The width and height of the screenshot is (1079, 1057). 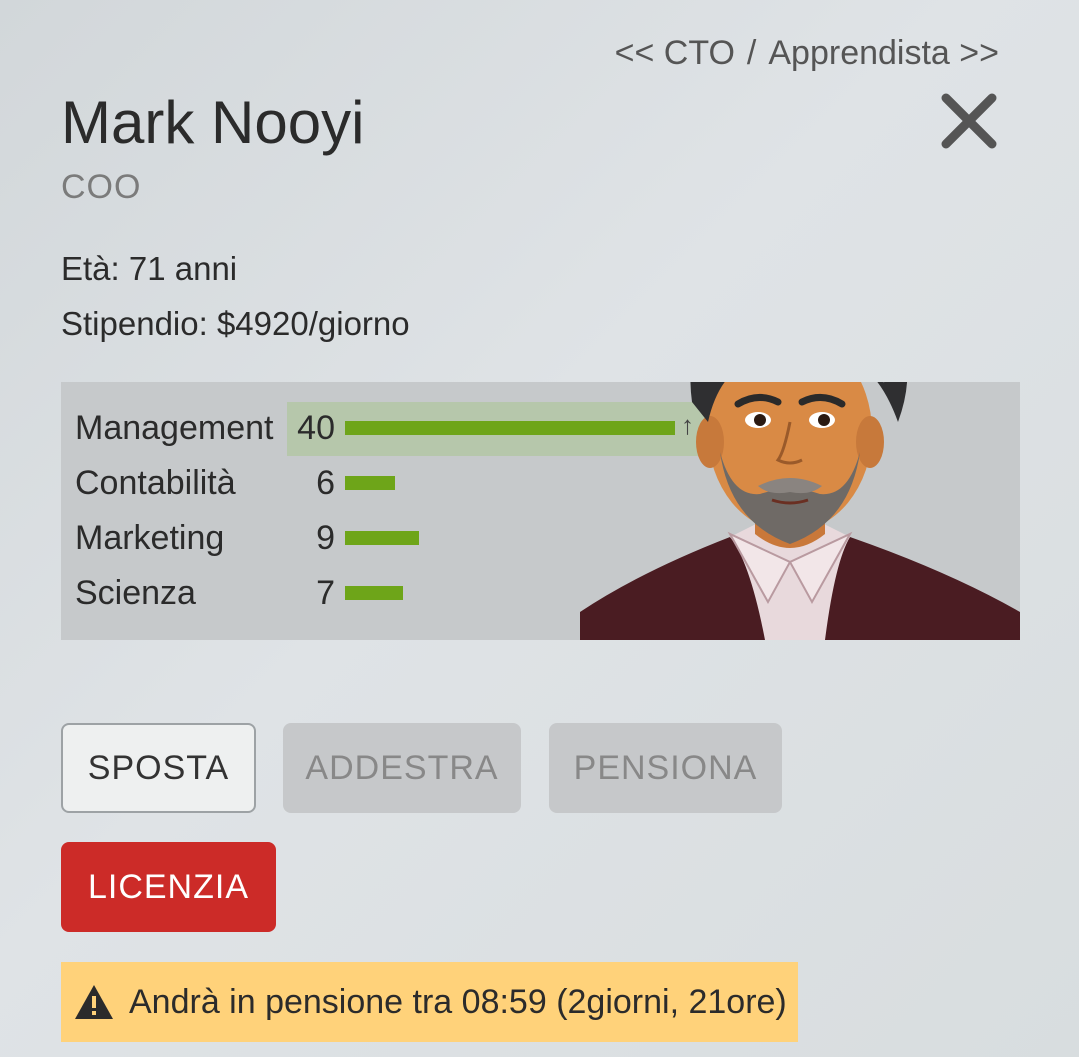 What do you see at coordinates (665, 768) in the screenshot?
I see `retire-button: PENSIONA` at bounding box center [665, 768].